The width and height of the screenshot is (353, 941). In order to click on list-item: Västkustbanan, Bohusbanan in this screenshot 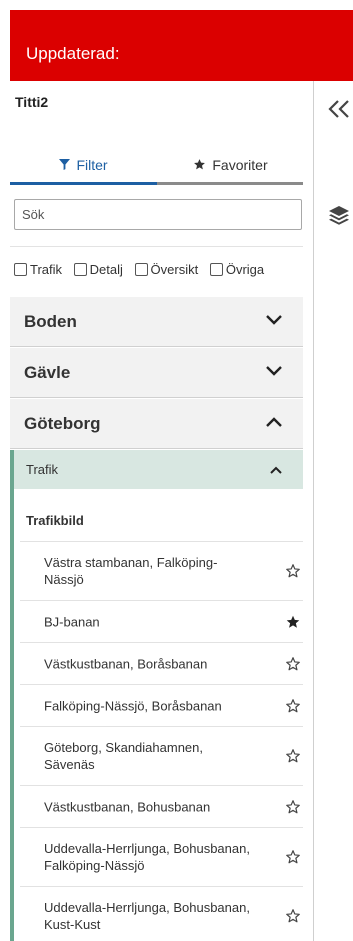, I will do `click(161, 806)`.